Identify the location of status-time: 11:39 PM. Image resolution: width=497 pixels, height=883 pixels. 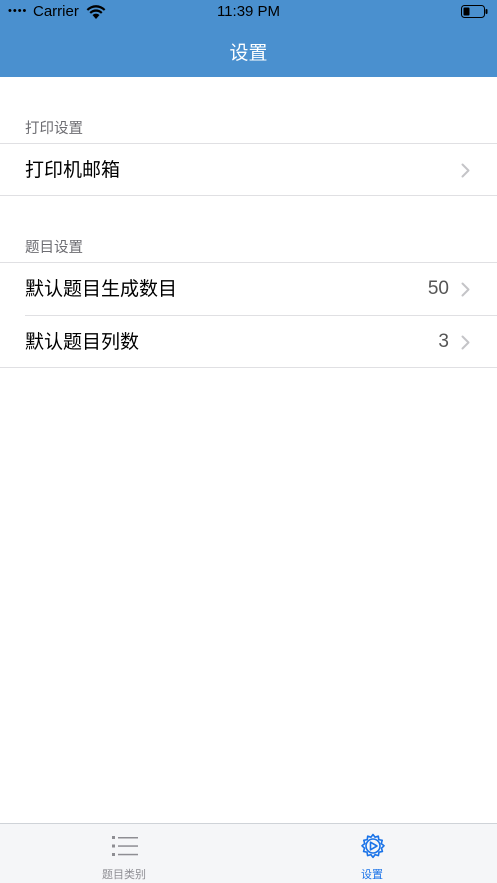
(248, 11).